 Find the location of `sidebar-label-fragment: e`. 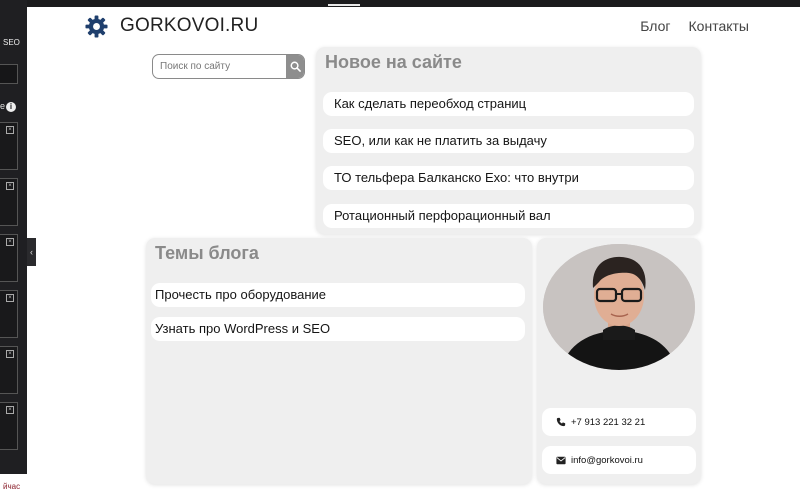

sidebar-label-fragment: e is located at coordinates (3, 106).